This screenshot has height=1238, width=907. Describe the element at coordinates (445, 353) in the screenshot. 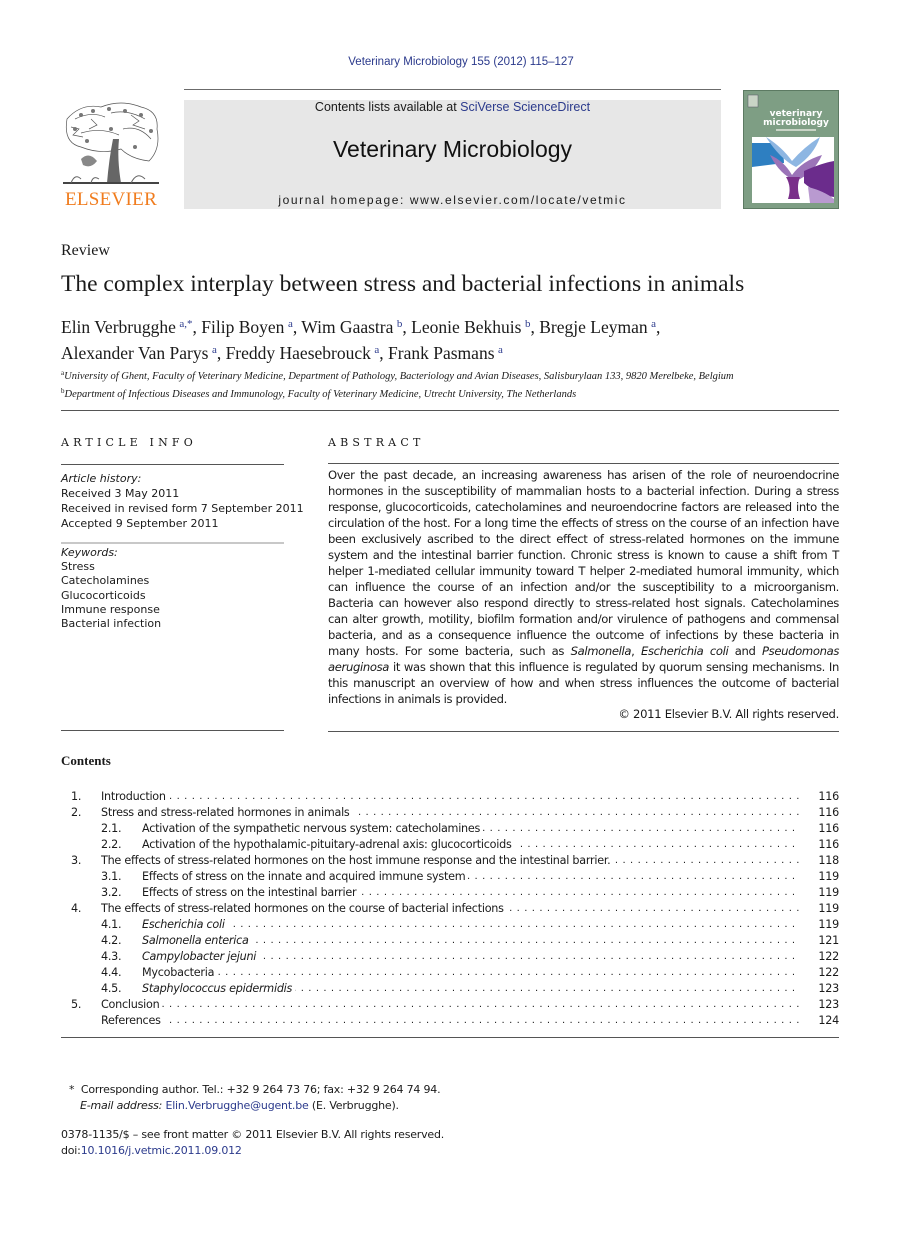

I see `author: Frank Pasmans a` at that location.